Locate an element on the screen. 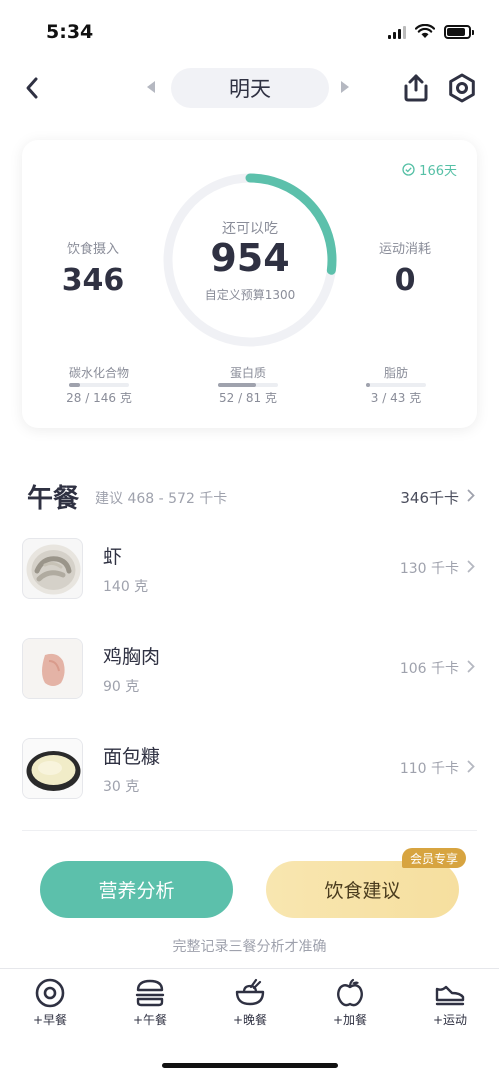 The image size is (499, 1080). tab-add-lunch: +午餐 is located at coordinates (150, 1002).